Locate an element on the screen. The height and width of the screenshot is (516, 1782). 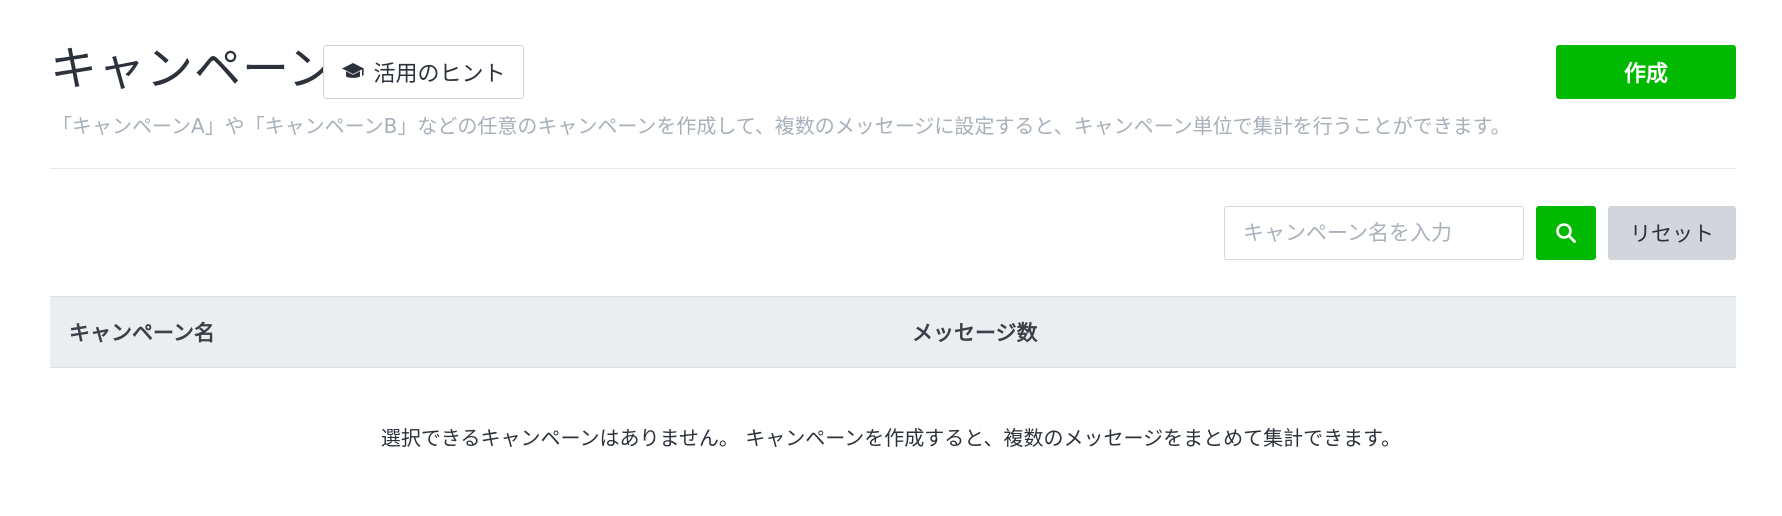
divider is located at coordinates (893, 168).